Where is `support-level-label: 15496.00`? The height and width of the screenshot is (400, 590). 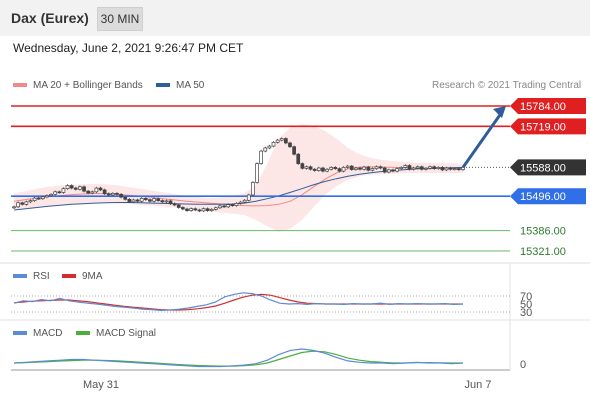
support-level-label: 15496.00 is located at coordinates (543, 197).